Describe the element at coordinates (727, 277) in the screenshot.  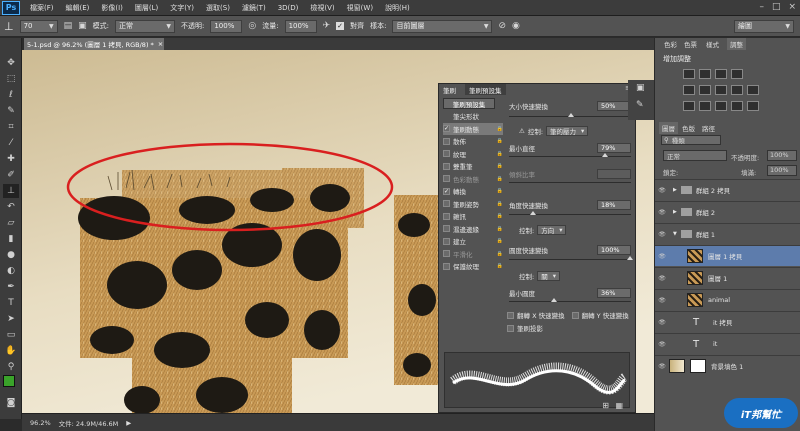
I see `layer-row: 👁 圖層 1` at that location.